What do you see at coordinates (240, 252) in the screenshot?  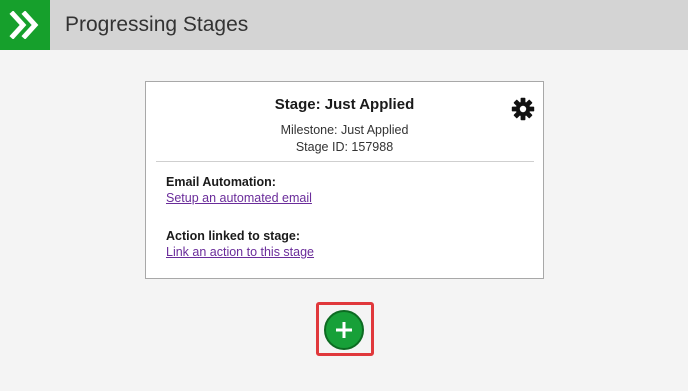 I see `link-action-link: Link an action to this stage` at bounding box center [240, 252].